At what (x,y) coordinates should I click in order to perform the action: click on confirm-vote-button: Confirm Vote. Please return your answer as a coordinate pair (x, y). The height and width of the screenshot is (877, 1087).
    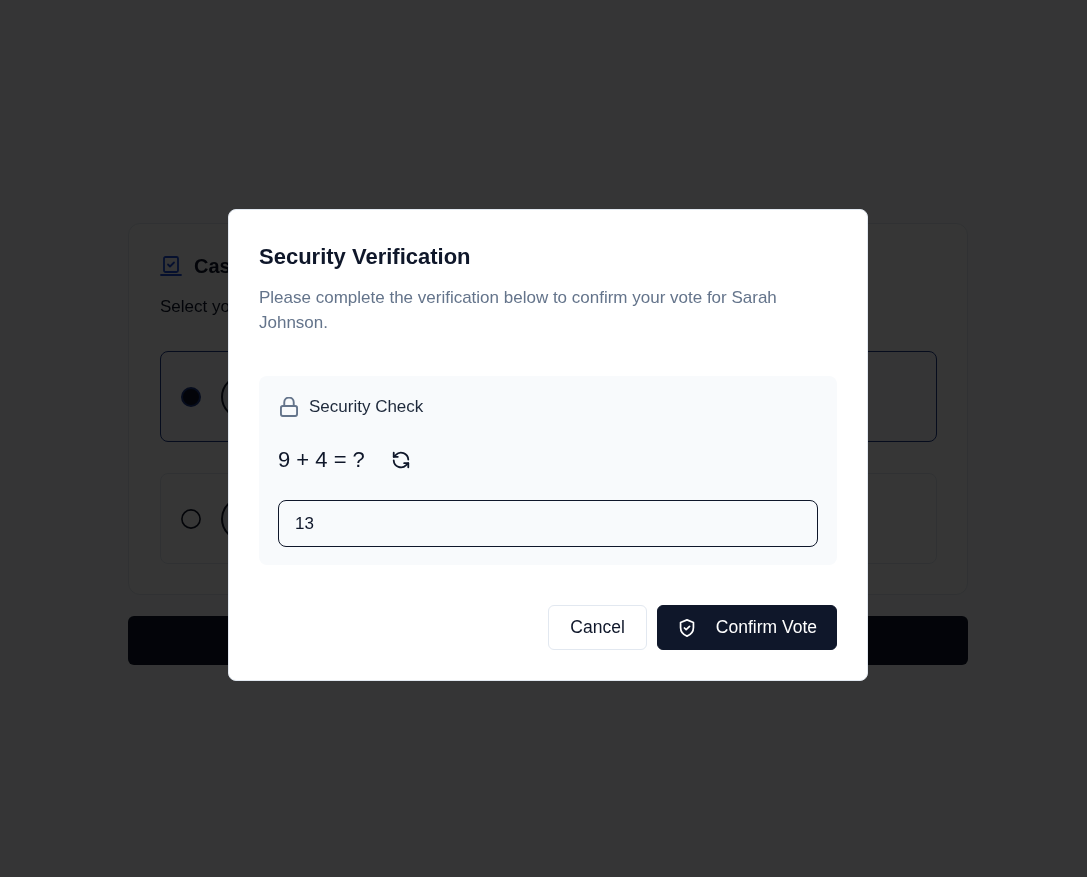
    Looking at the image, I should click on (746, 627).